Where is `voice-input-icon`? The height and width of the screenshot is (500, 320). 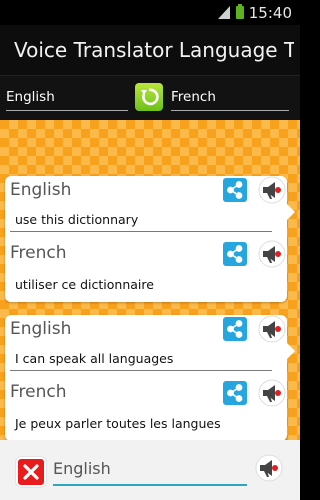 voice-input-icon is located at coordinates (269, 468).